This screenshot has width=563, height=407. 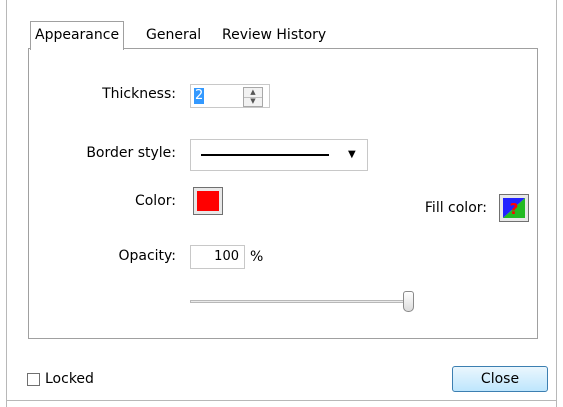 What do you see at coordinates (217, 257) in the screenshot?
I see `opacity-input: 100` at bounding box center [217, 257].